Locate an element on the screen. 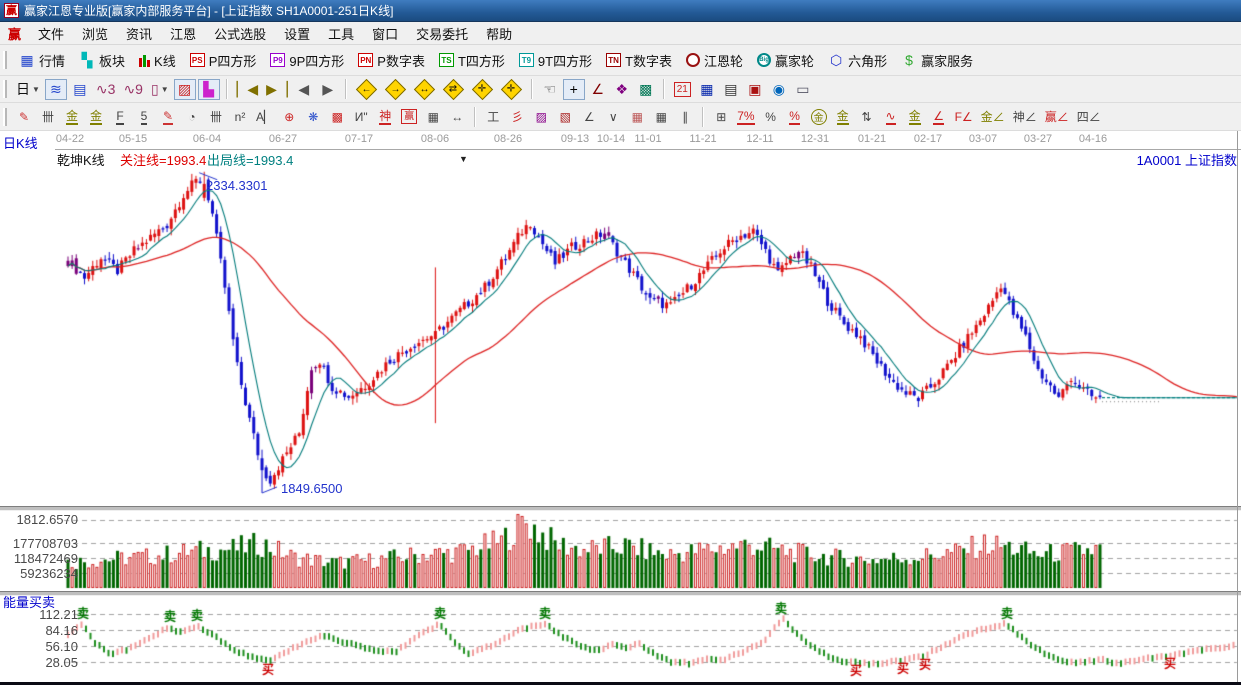  toolbar-button-grid-123: ▦ is located at coordinates (433, 116).